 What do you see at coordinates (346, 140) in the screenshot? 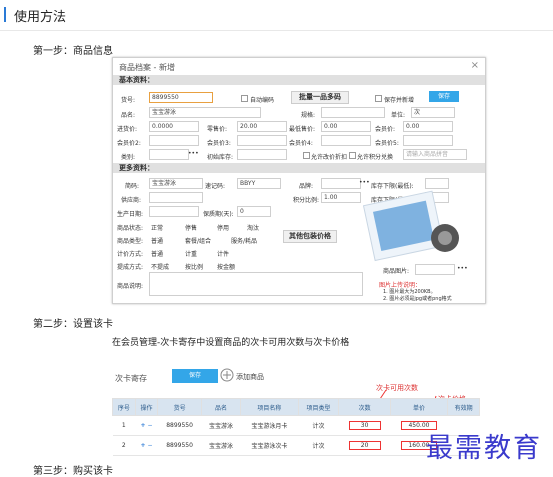
I see `member-price4-field` at bounding box center [346, 140].